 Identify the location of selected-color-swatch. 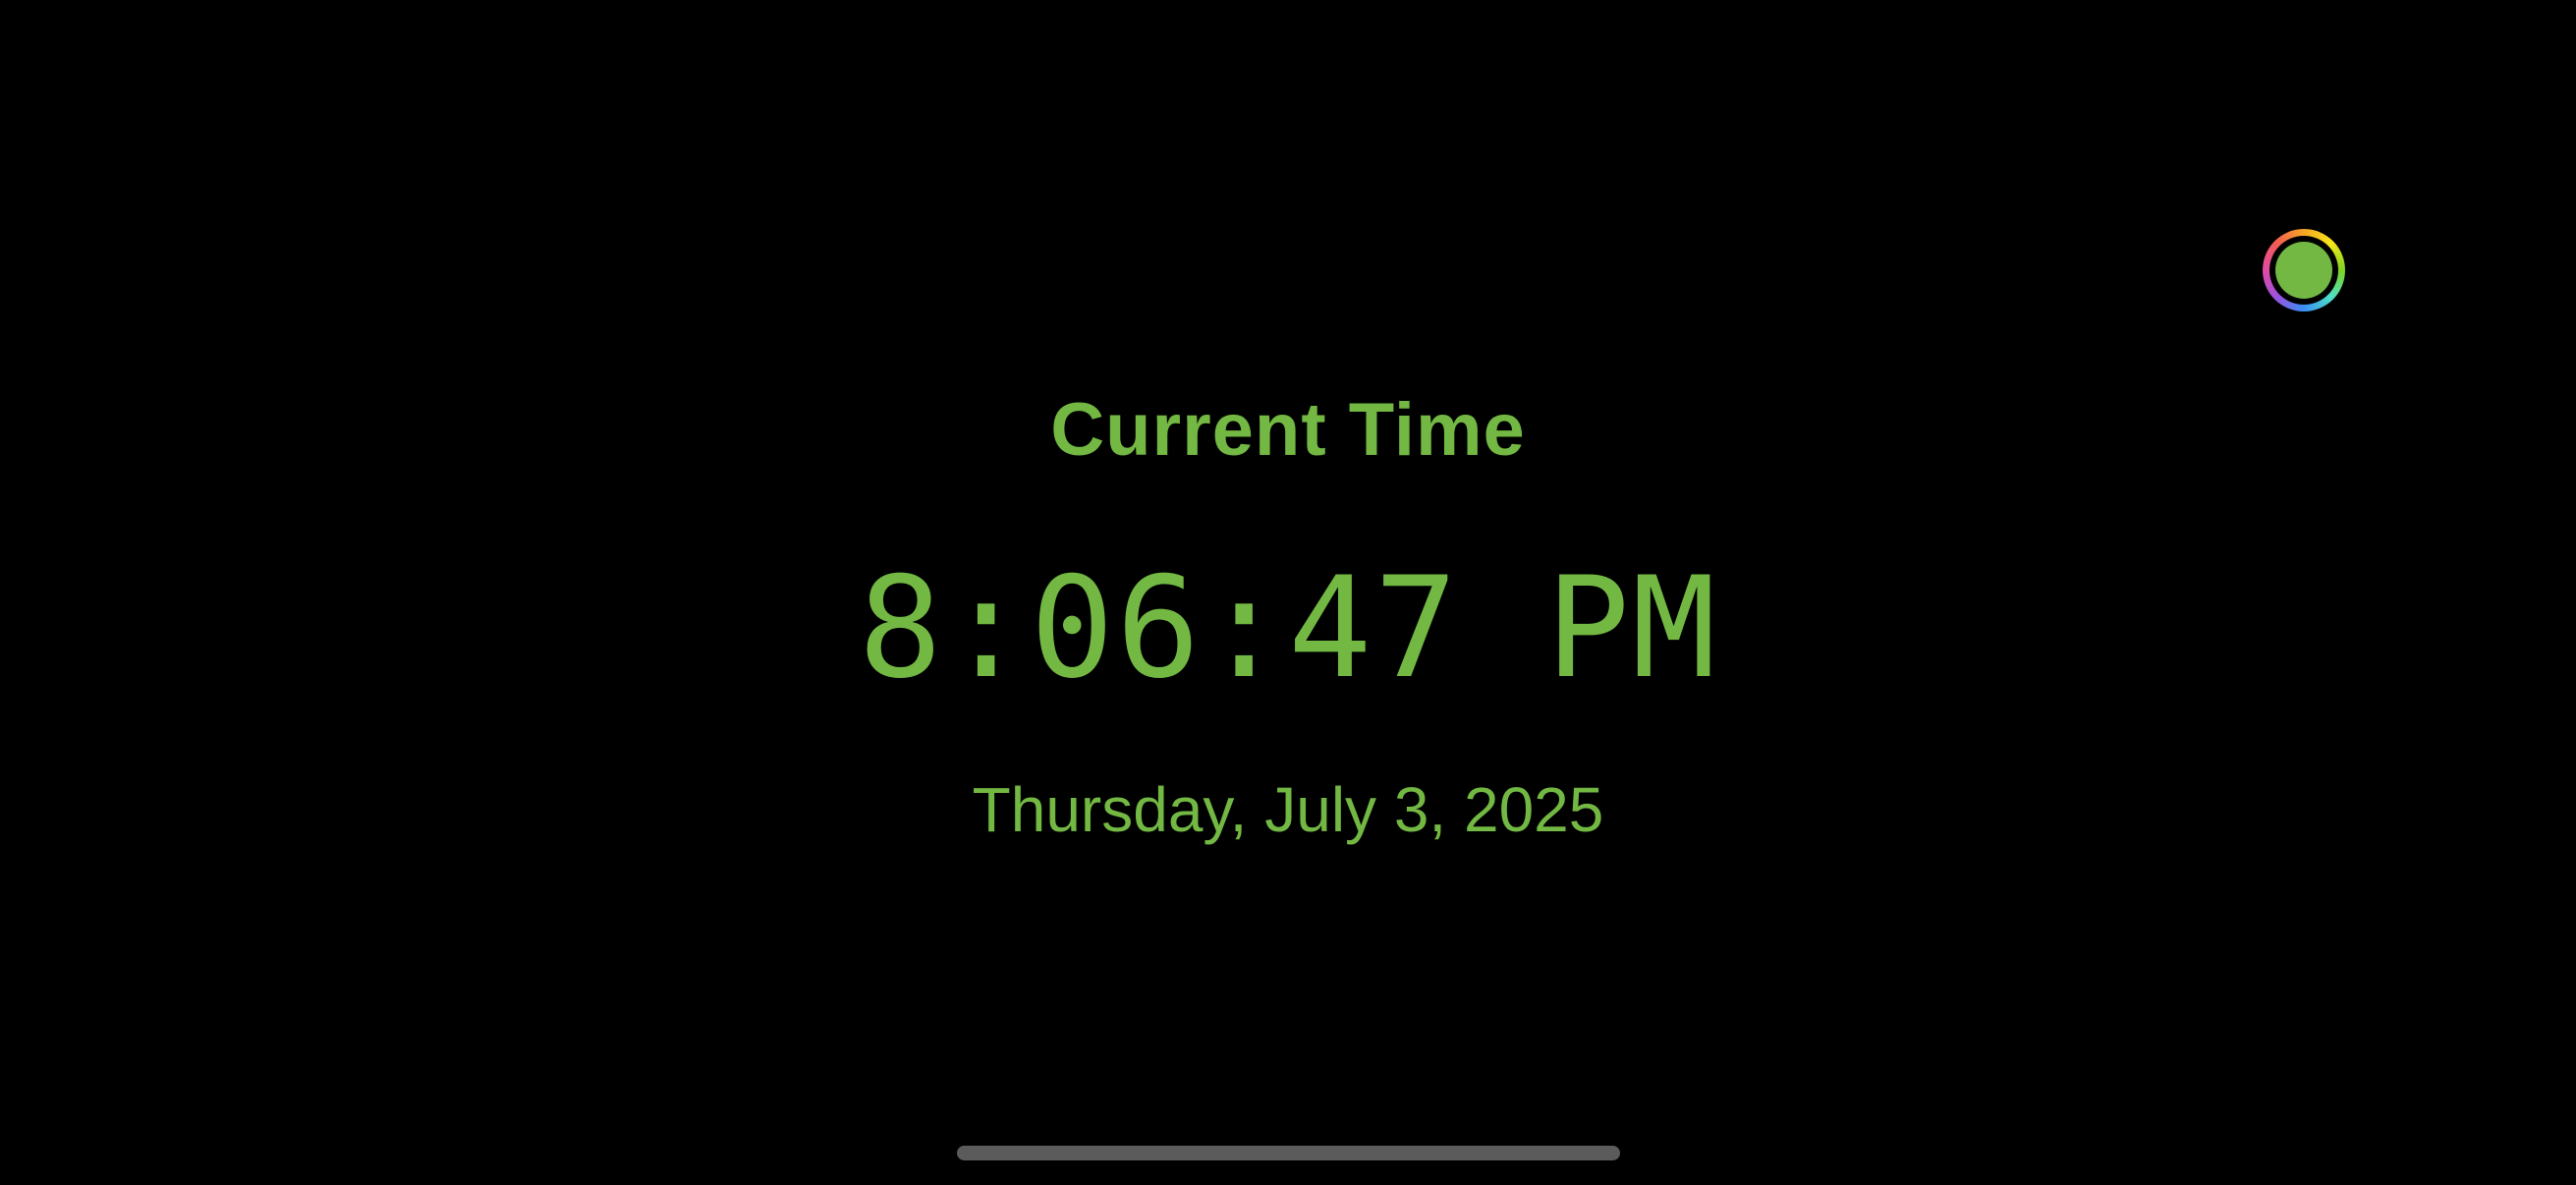
(2303, 271).